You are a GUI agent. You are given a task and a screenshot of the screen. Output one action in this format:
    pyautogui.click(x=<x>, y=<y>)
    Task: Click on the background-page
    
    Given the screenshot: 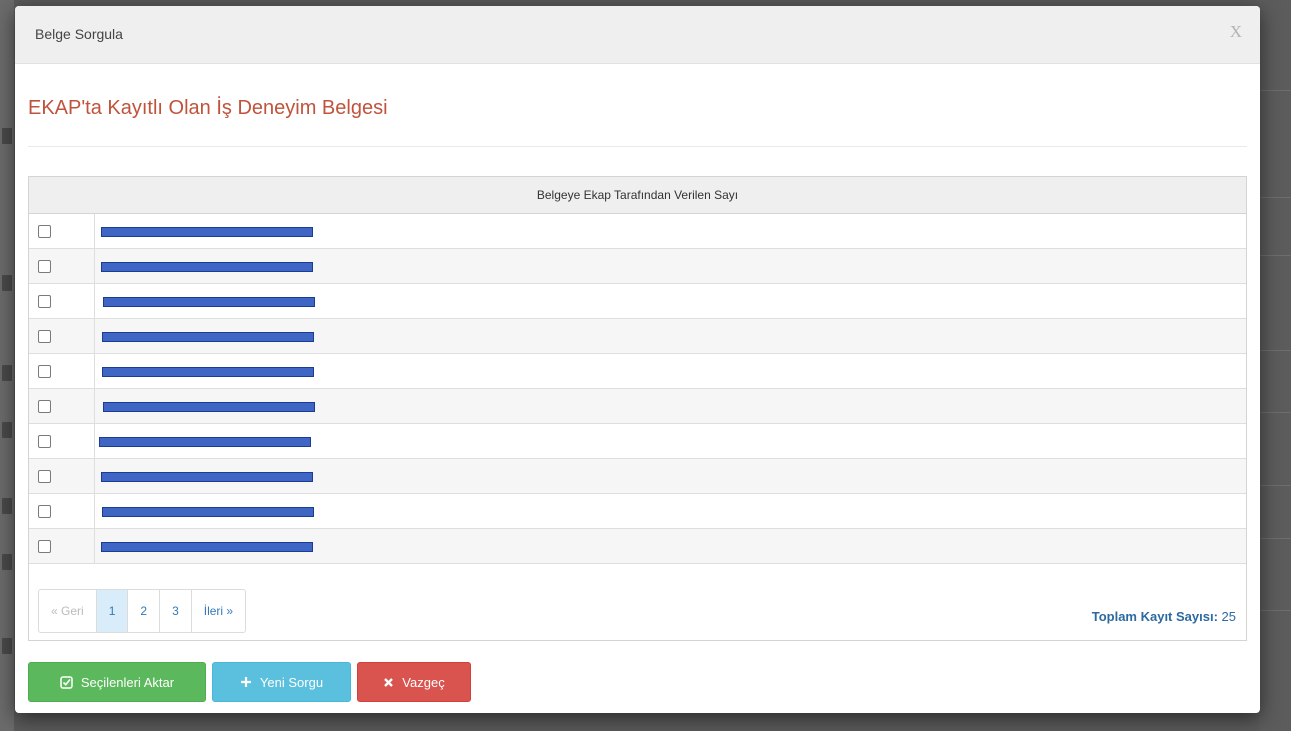 What is the action you would take?
    pyautogui.click(x=7, y=365)
    